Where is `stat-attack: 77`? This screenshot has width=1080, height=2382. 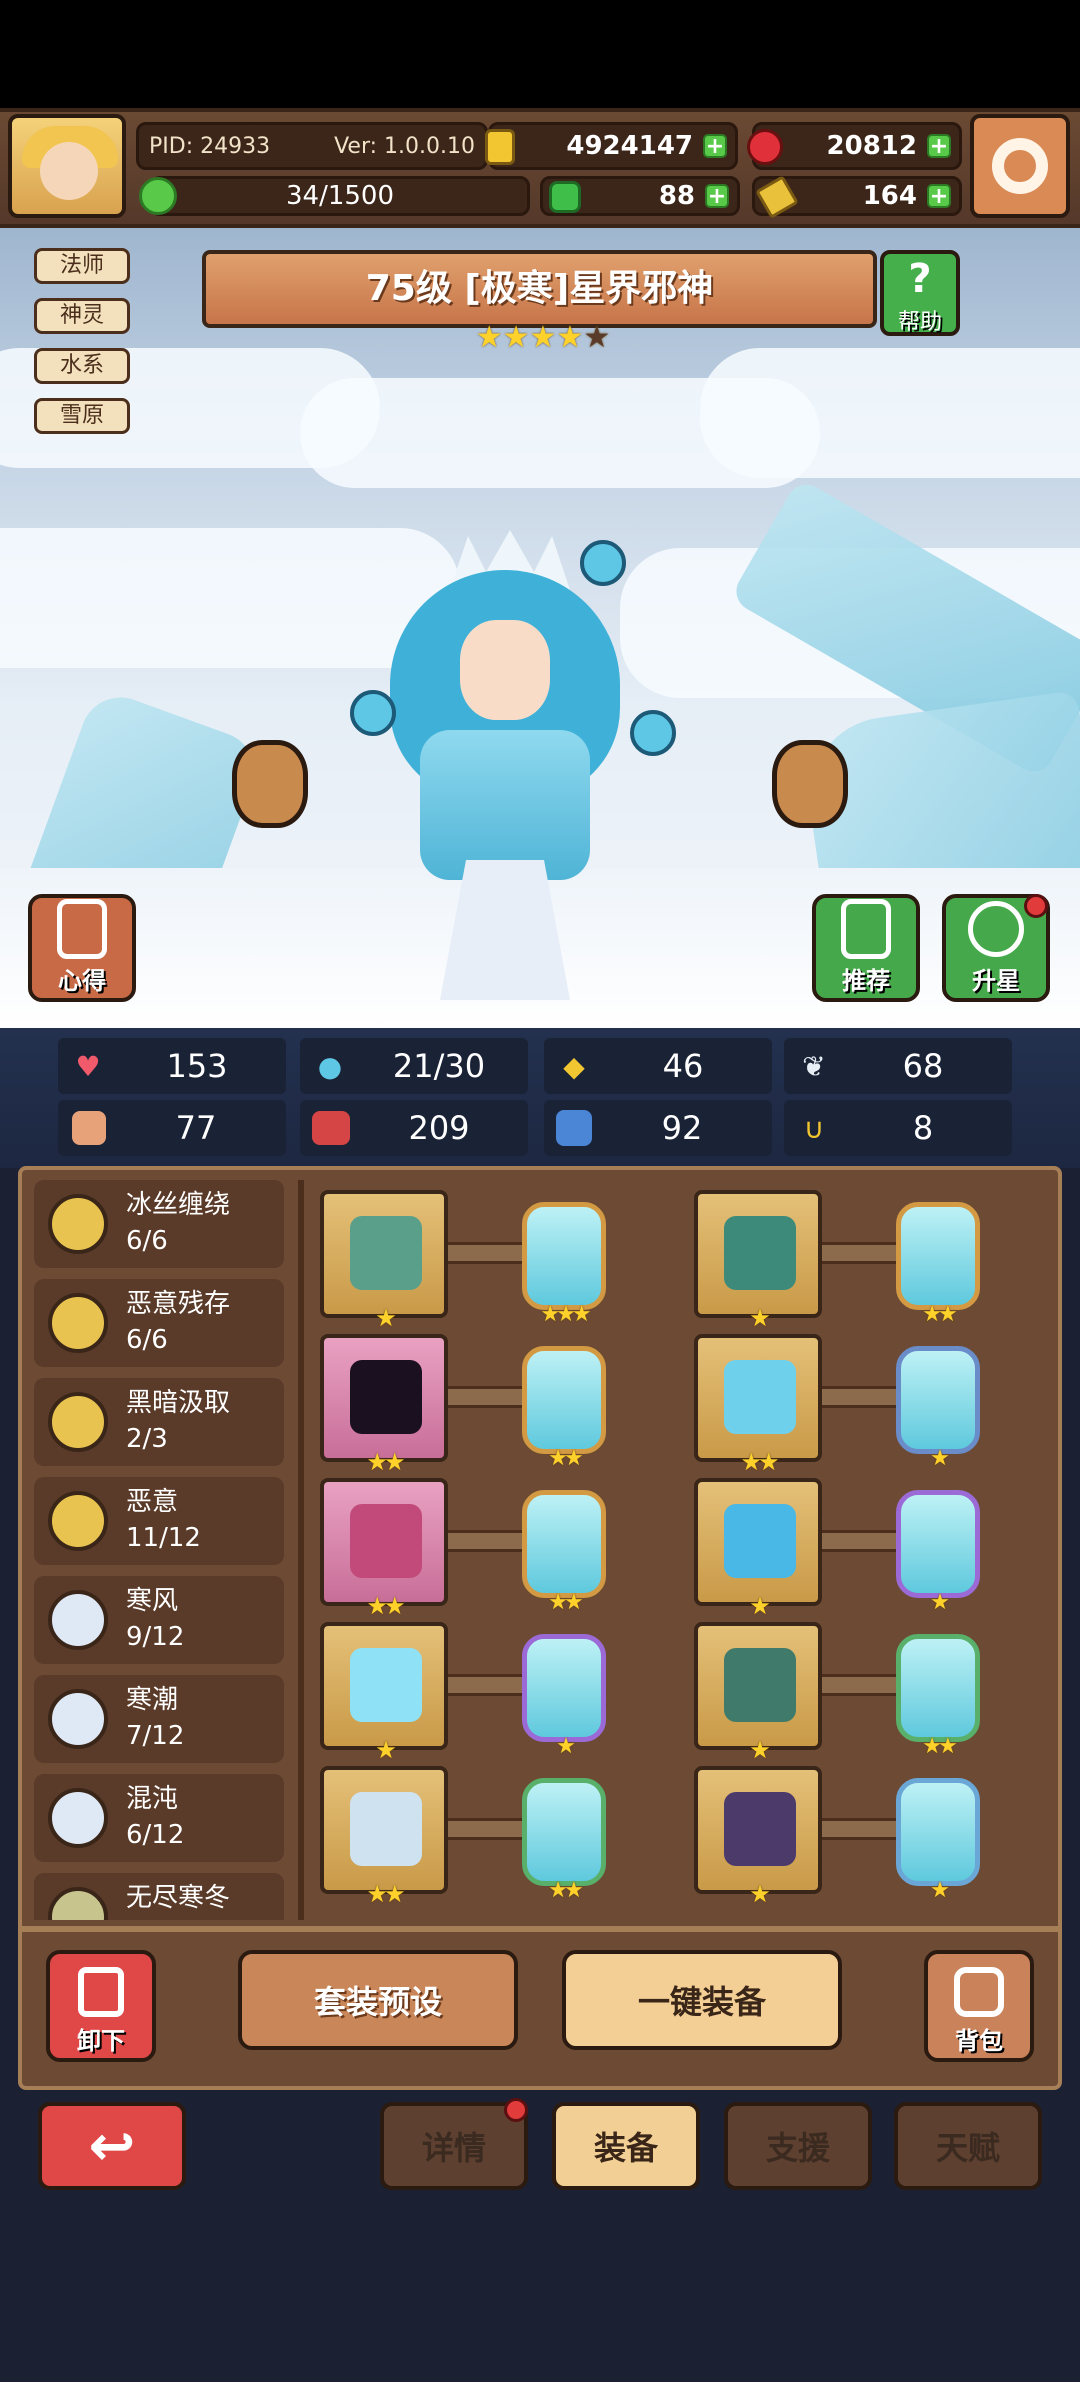
stat-attack: 77 is located at coordinates (172, 1128).